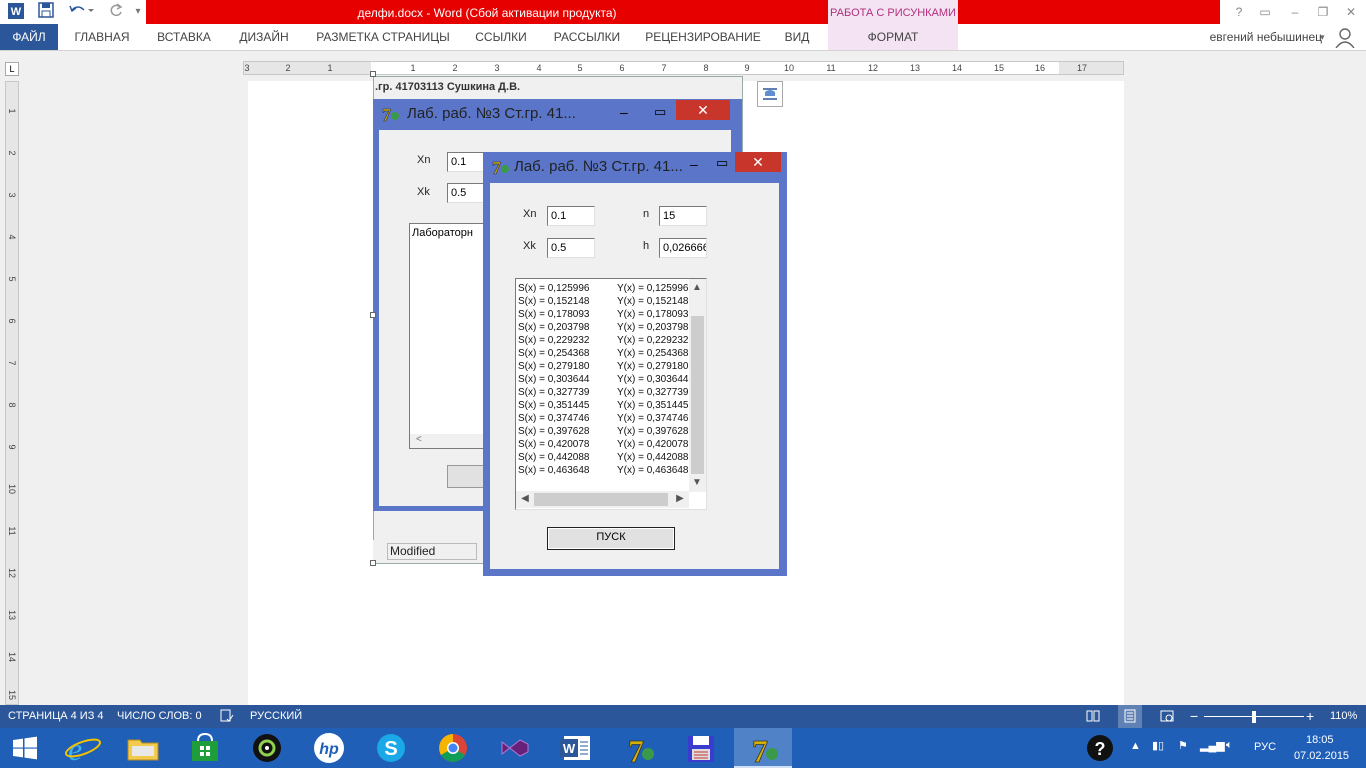 The image size is (1366, 768). Describe the element at coordinates (697, 288) in the screenshot. I see `scroll-up-icon: ▲` at that location.